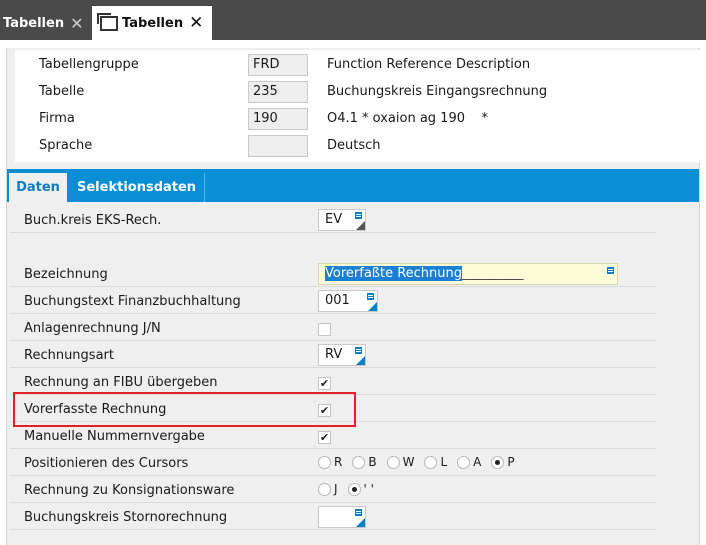 This screenshot has height=545, width=706. I want to click on cursor-option-p: P, so click(503, 462).